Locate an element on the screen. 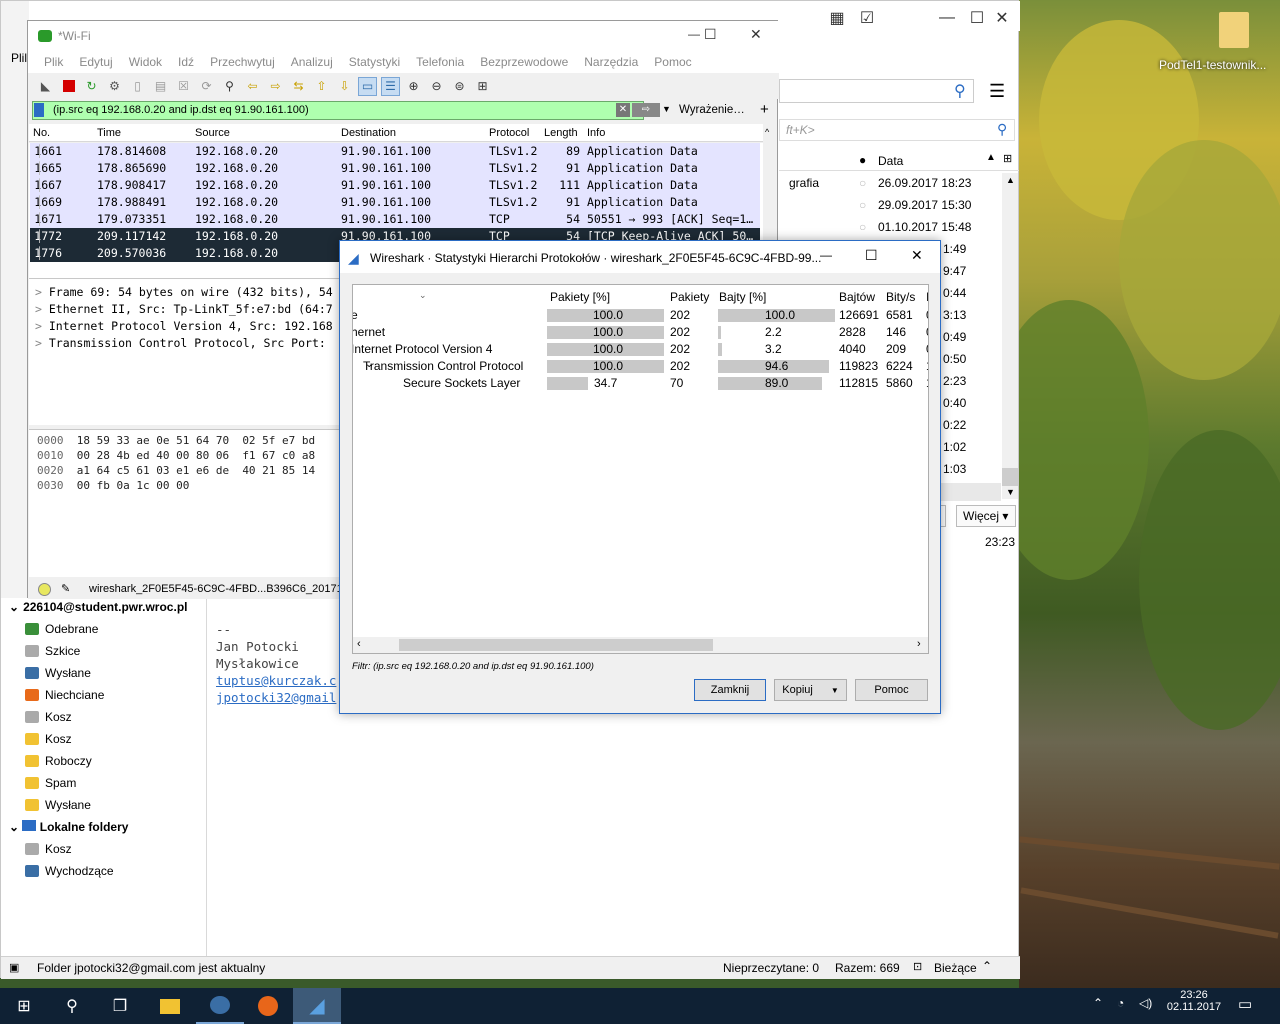  scroll-down-icon: ▼ is located at coordinates (1010, 492).